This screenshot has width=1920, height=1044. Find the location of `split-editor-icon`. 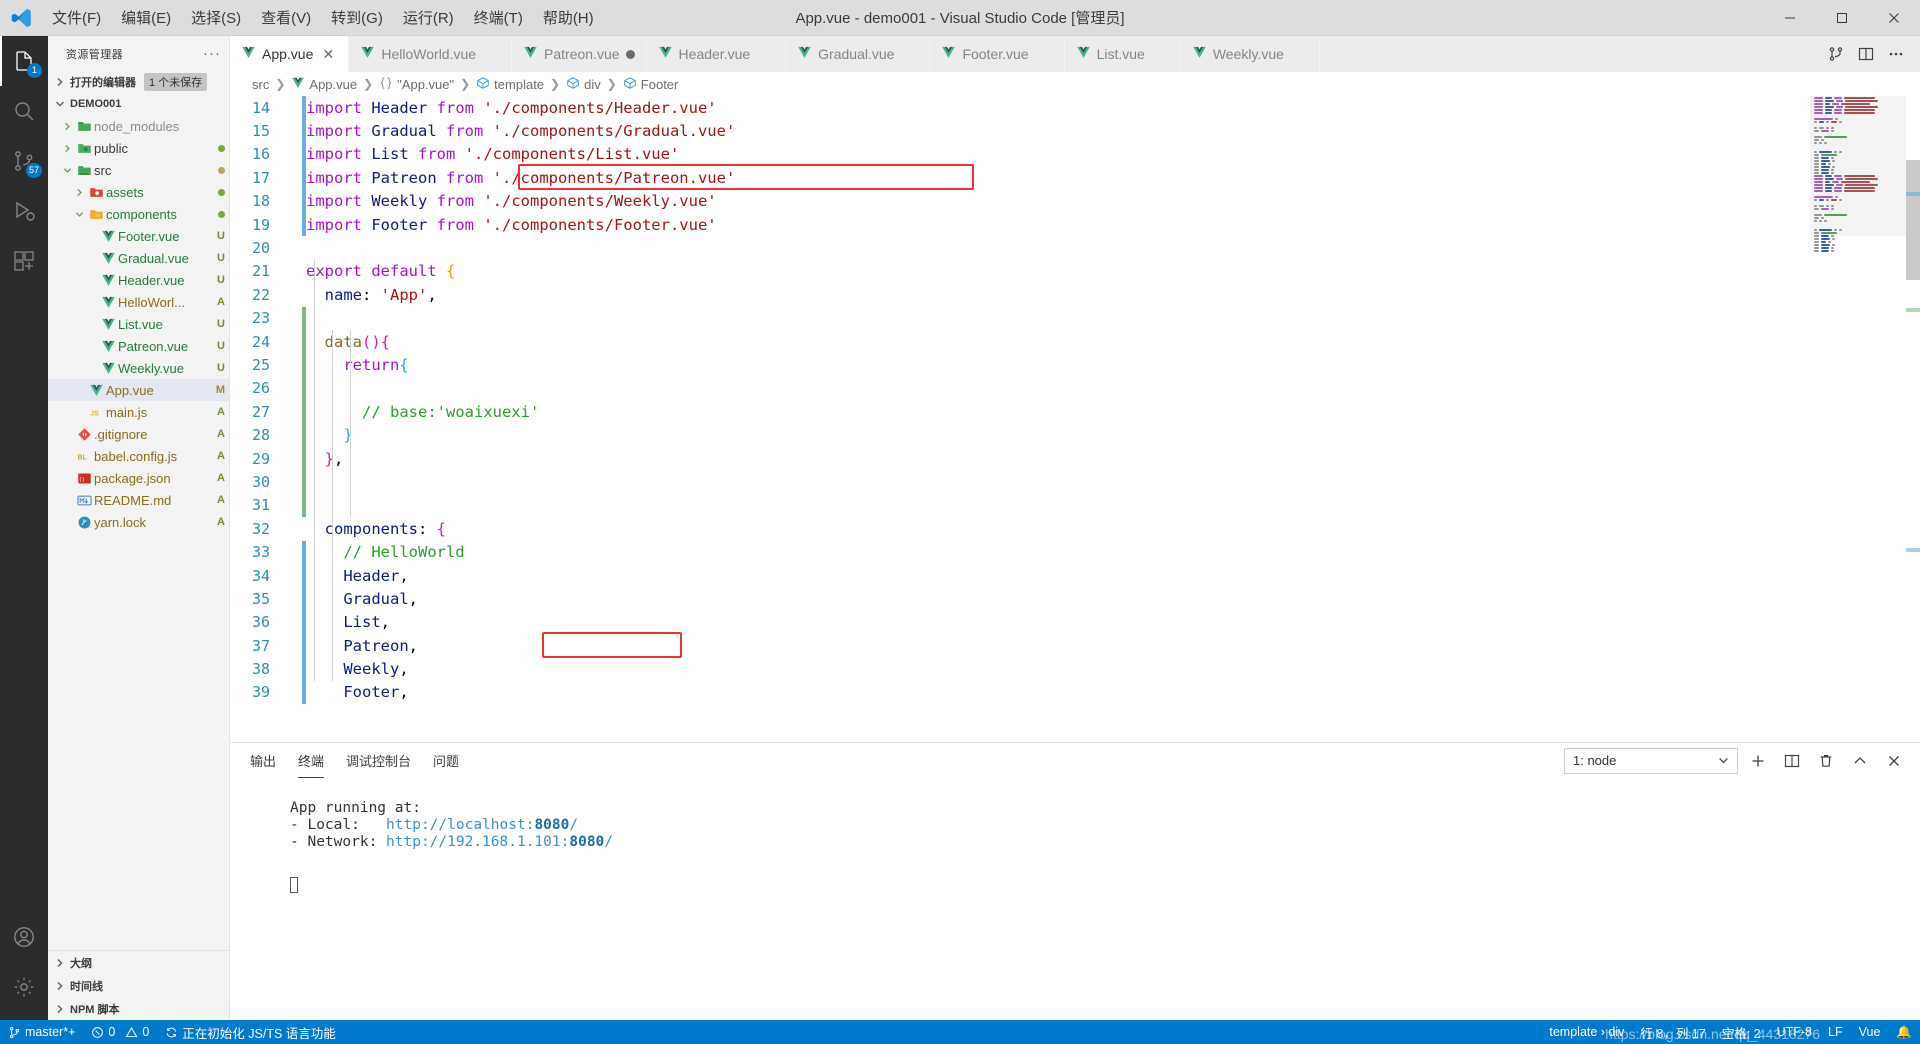

split-editor-icon is located at coordinates (1866, 54).